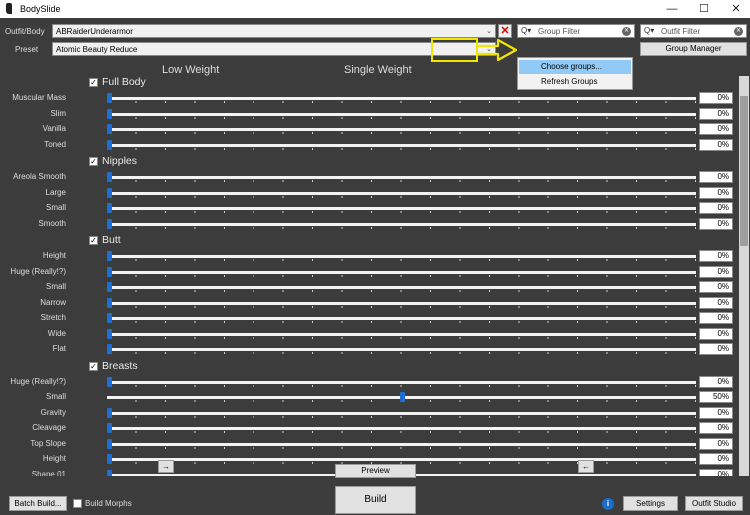 This screenshot has height=515, width=750. Describe the element at coordinates (744, 171) in the screenshot. I see `scrollbar-thumb` at that location.